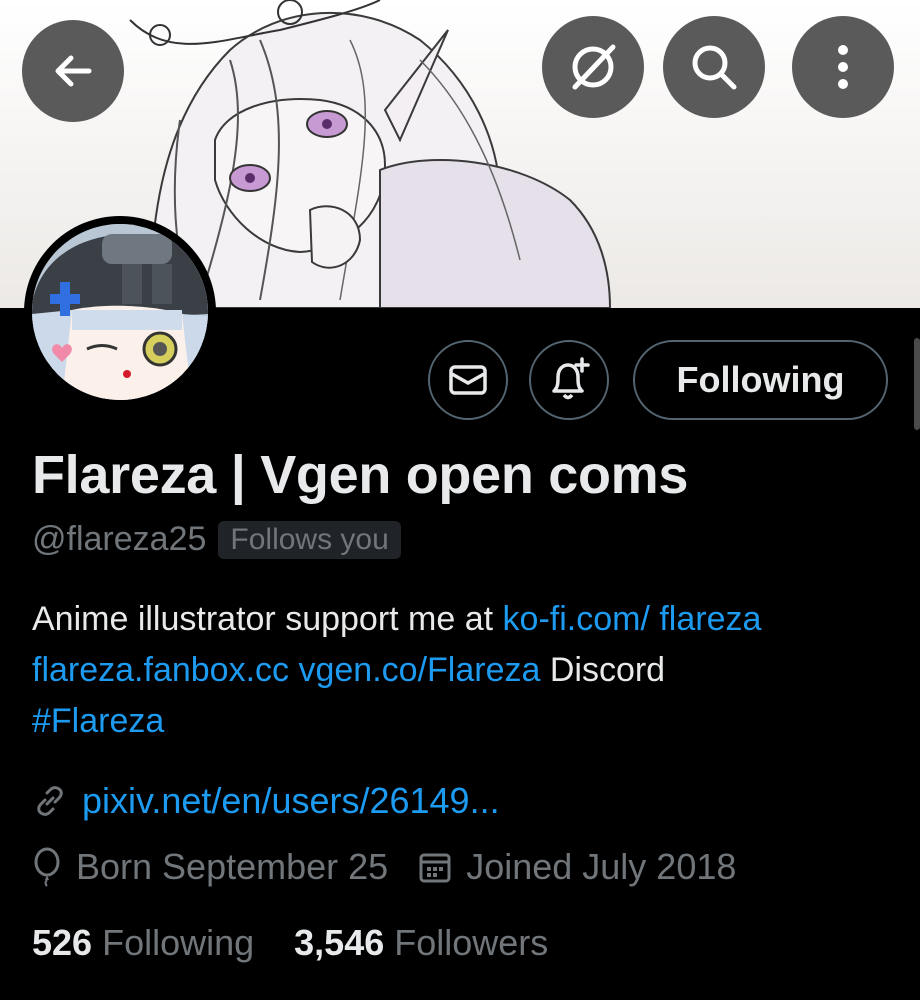 The image size is (920, 1000). Describe the element at coordinates (632, 619) in the screenshot. I see `bio-link-kofi: ko-fi.com/ flareza` at that location.